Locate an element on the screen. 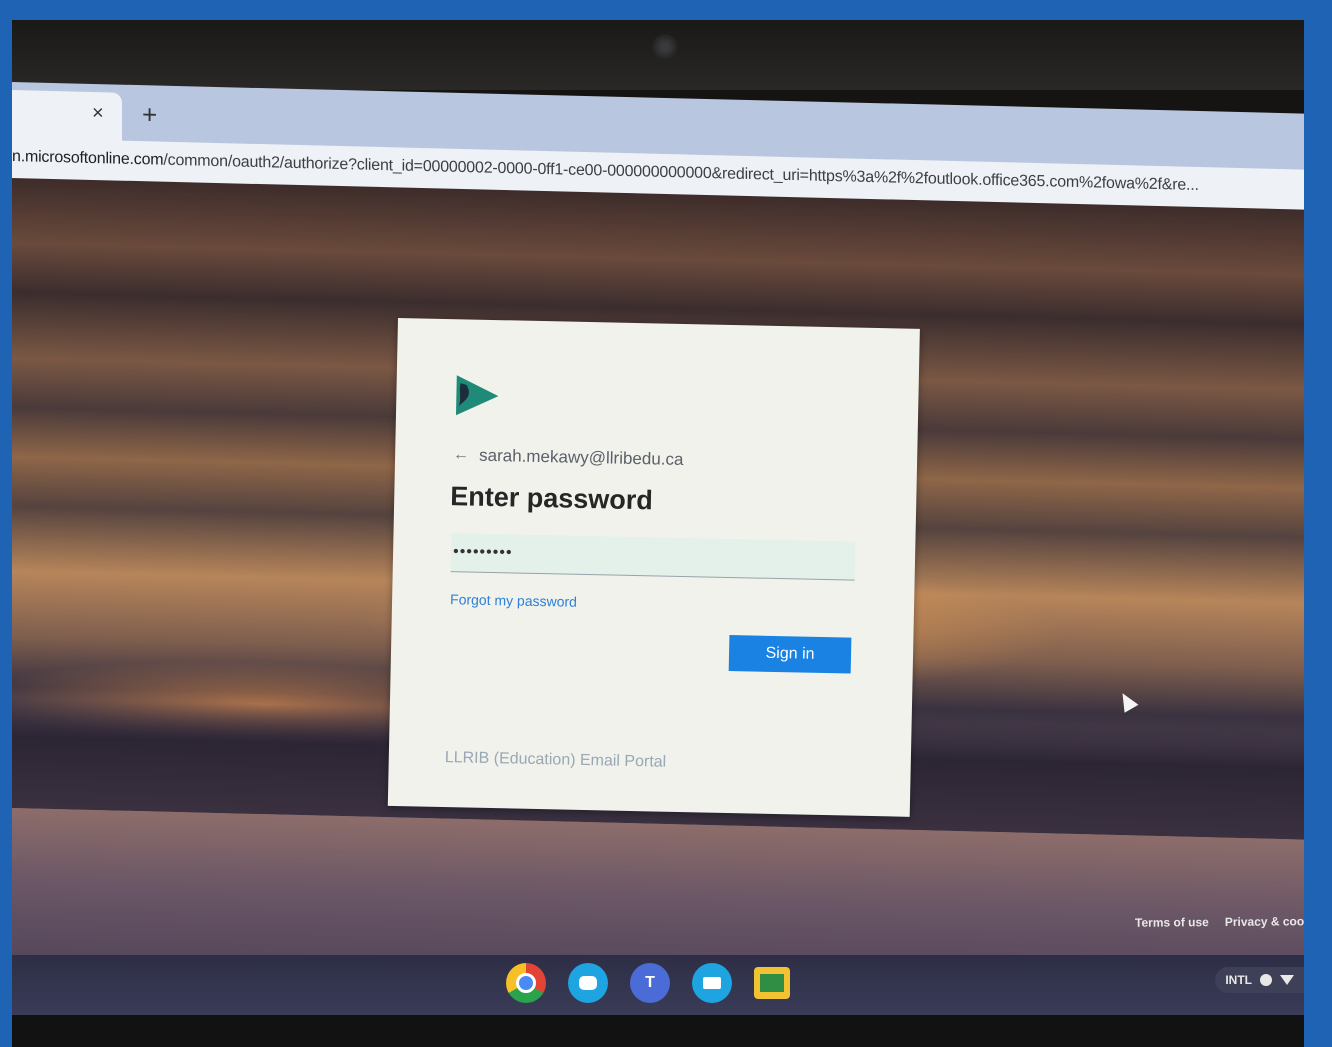  classroom-icon is located at coordinates (772, 983).